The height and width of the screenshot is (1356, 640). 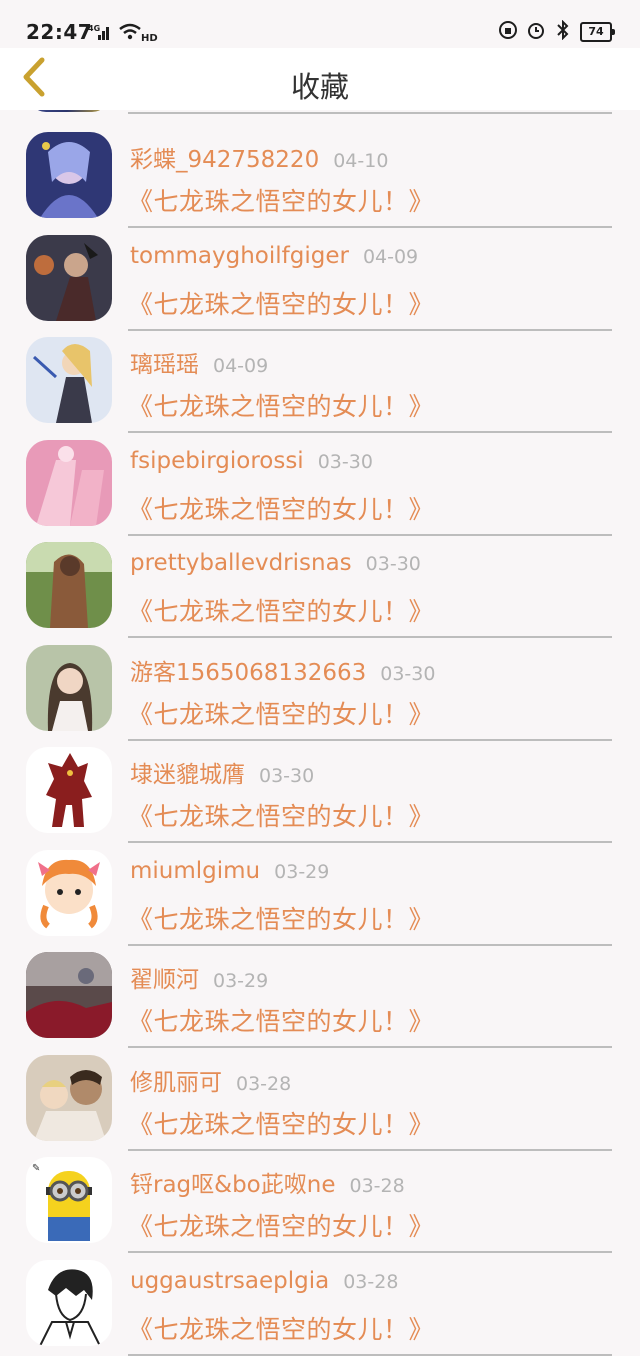 What do you see at coordinates (248, 672) in the screenshot?
I see `user-name: 游客1565068132663` at bounding box center [248, 672].